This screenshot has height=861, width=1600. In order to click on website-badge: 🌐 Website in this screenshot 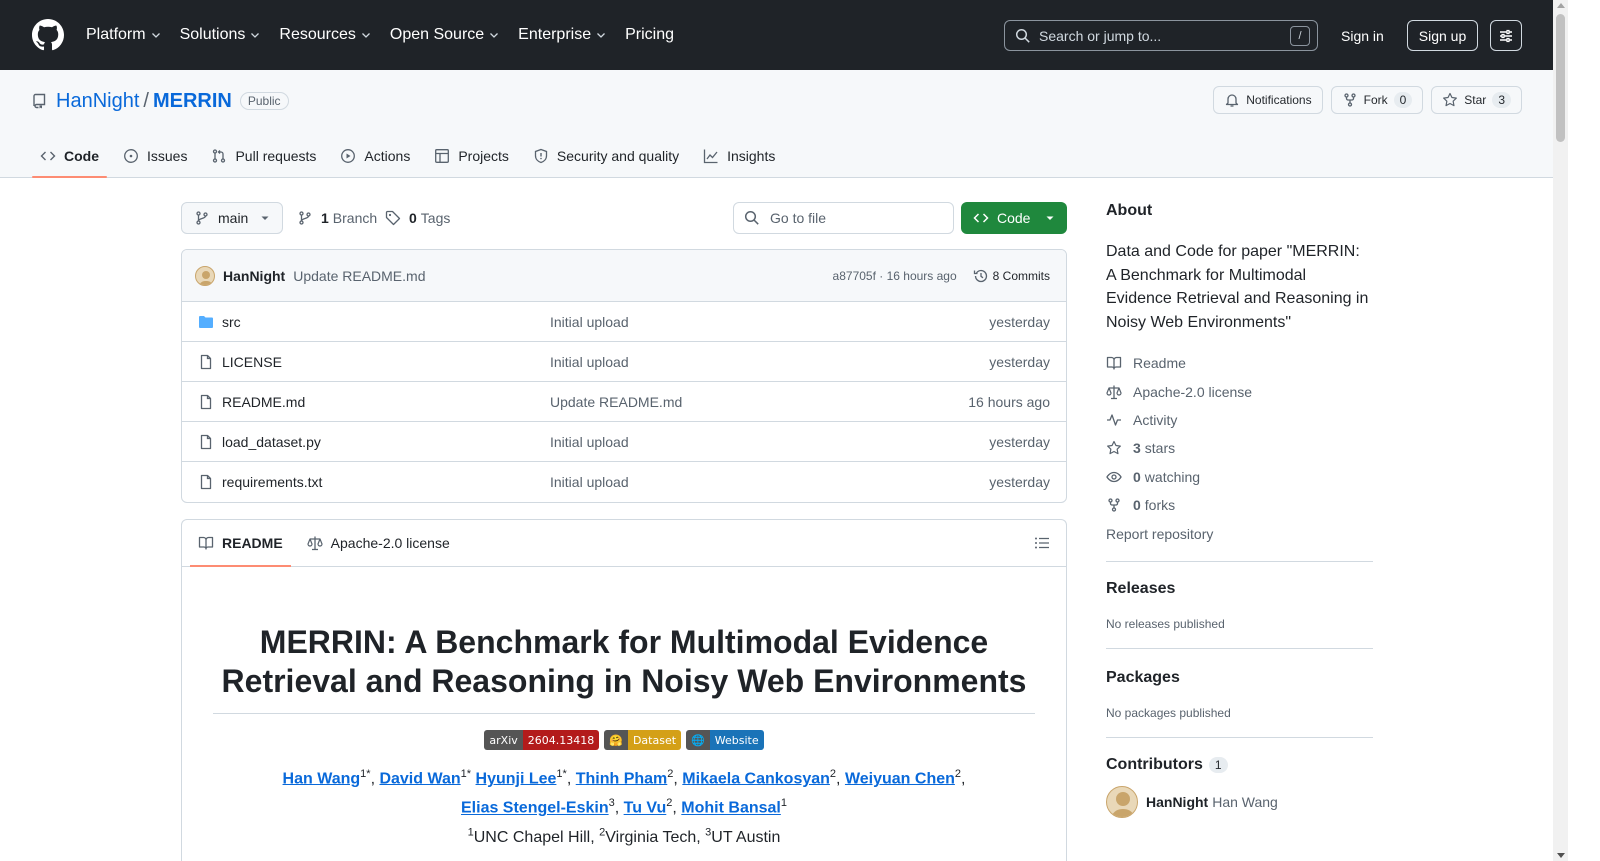, I will do `click(725, 740)`.